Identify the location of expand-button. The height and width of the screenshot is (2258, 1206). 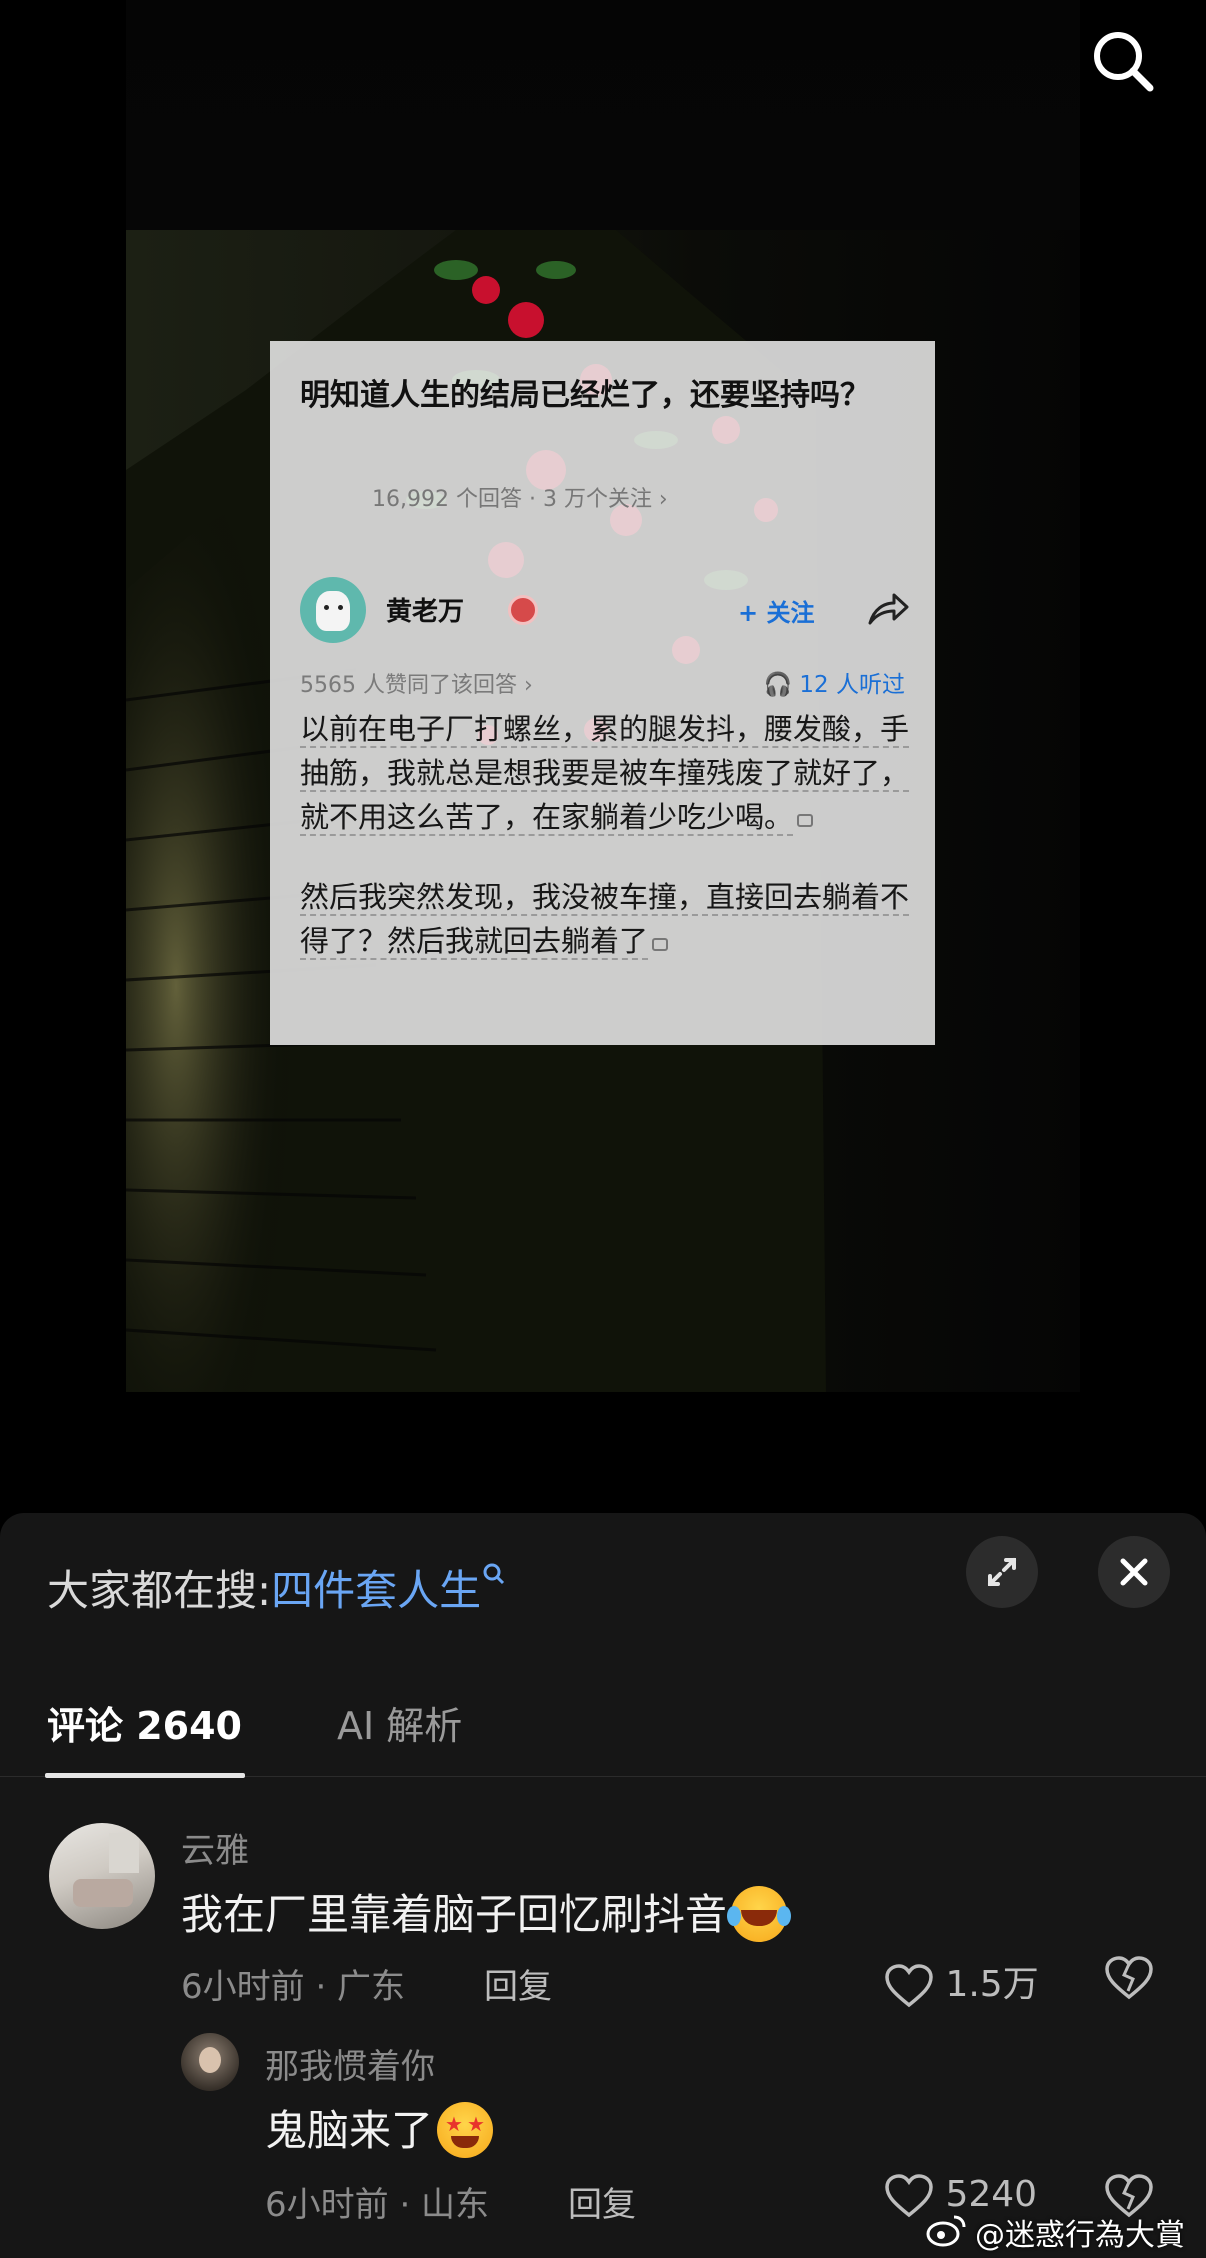
(1002, 1572).